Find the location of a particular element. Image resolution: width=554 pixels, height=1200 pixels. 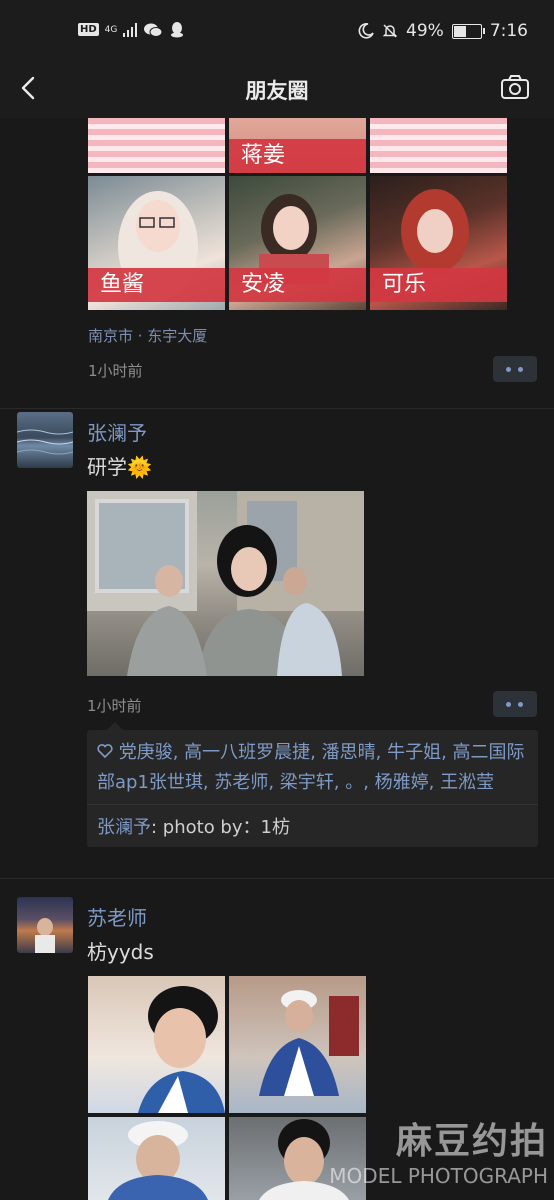

sun-emoji-icon: 🌞 is located at coordinates (139, 467).